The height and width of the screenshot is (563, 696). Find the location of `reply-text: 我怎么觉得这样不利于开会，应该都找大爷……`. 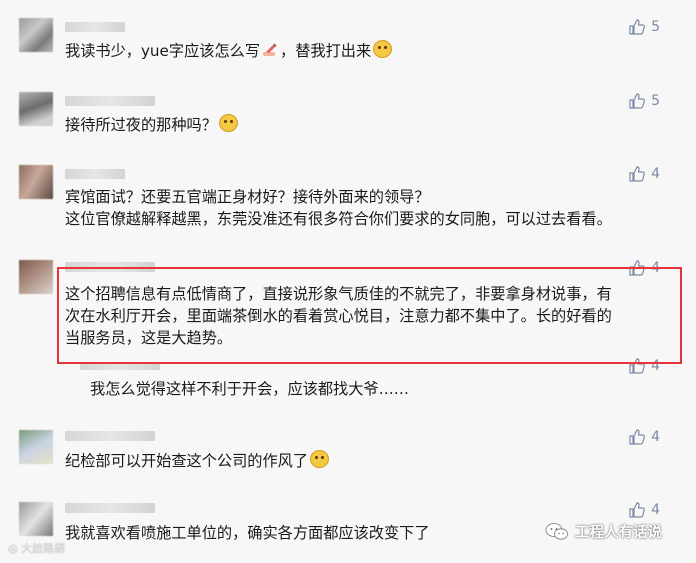

reply-text: 我怎么觉得这样不利于开会，应该都找大爷…… is located at coordinates (249, 389).